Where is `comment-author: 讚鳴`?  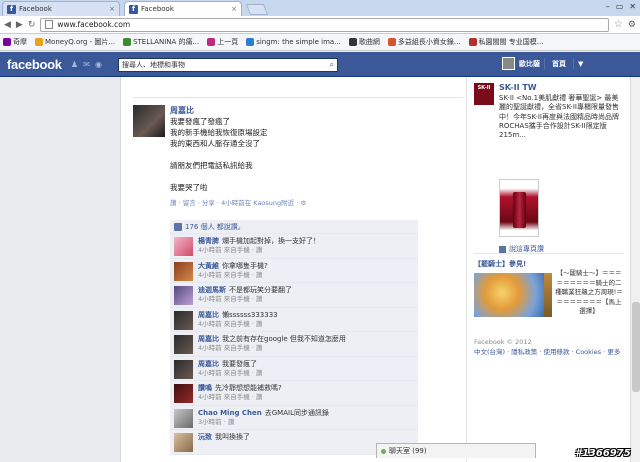
comment-author: 讚鳴 is located at coordinates (205, 388).